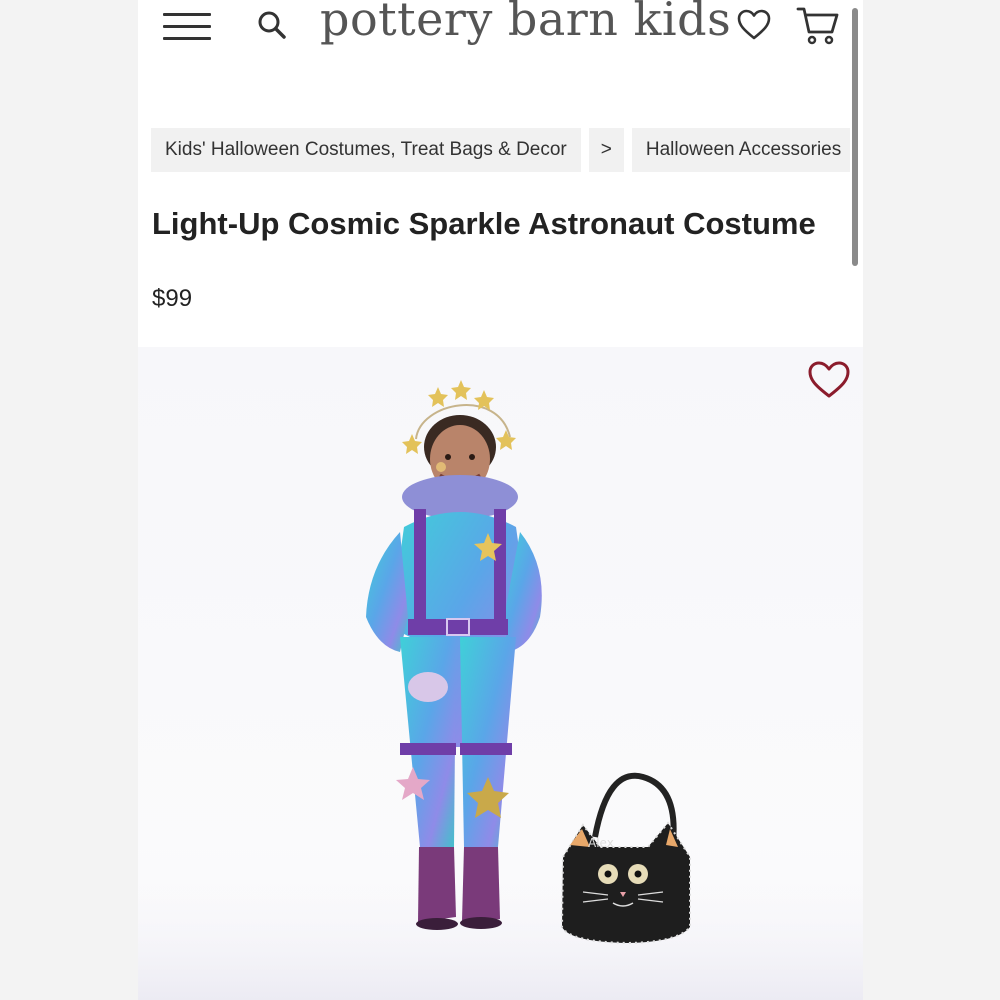 The image size is (1000, 1000). Describe the element at coordinates (172, 298) in the screenshot. I see `product-price: $99` at that location.